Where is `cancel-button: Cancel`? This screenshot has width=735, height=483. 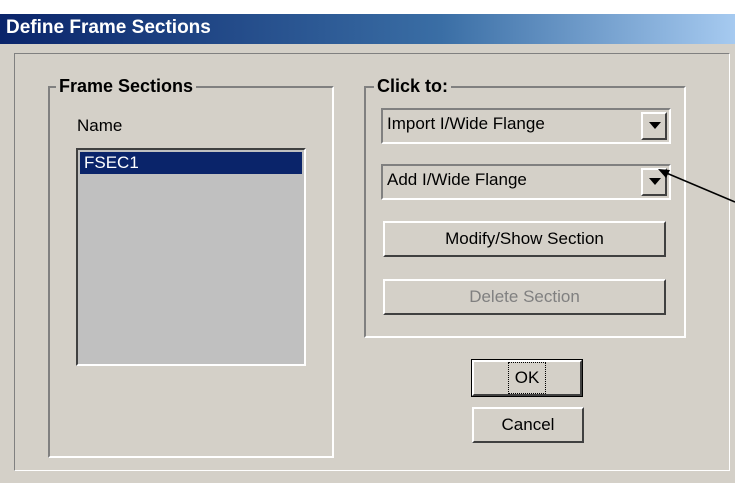
cancel-button: Cancel is located at coordinates (528, 425).